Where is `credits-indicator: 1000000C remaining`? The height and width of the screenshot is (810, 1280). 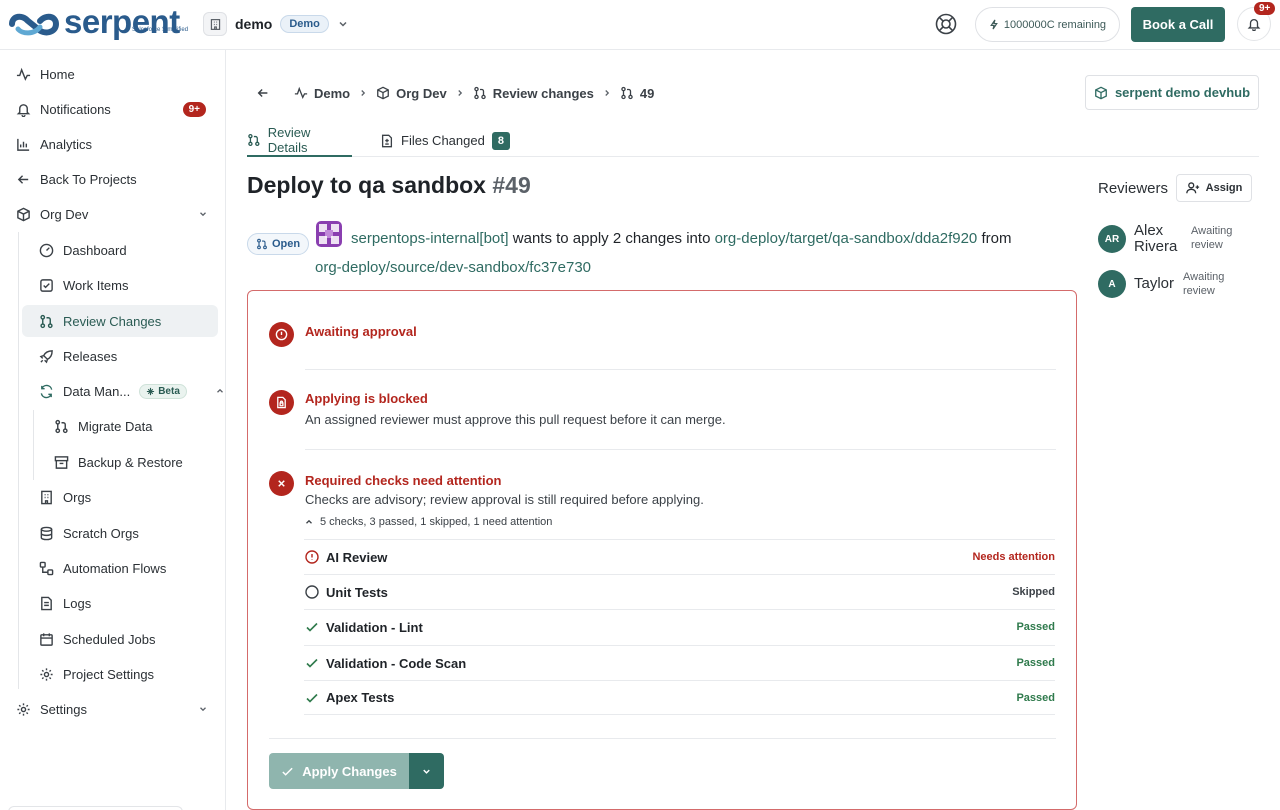 credits-indicator: 1000000C remaining is located at coordinates (1047, 24).